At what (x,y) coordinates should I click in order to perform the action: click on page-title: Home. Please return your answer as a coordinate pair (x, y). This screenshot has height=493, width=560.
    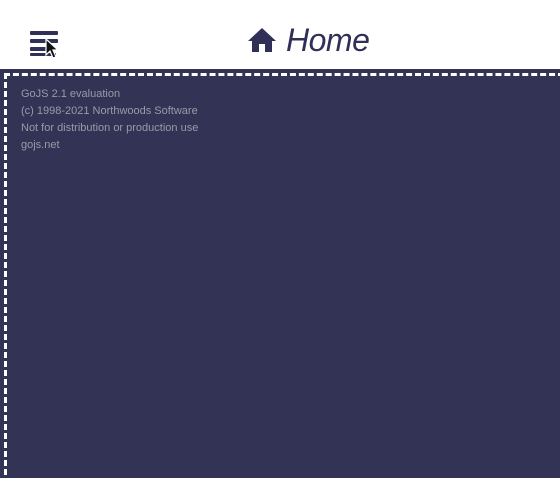
    Looking at the image, I should click on (328, 40).